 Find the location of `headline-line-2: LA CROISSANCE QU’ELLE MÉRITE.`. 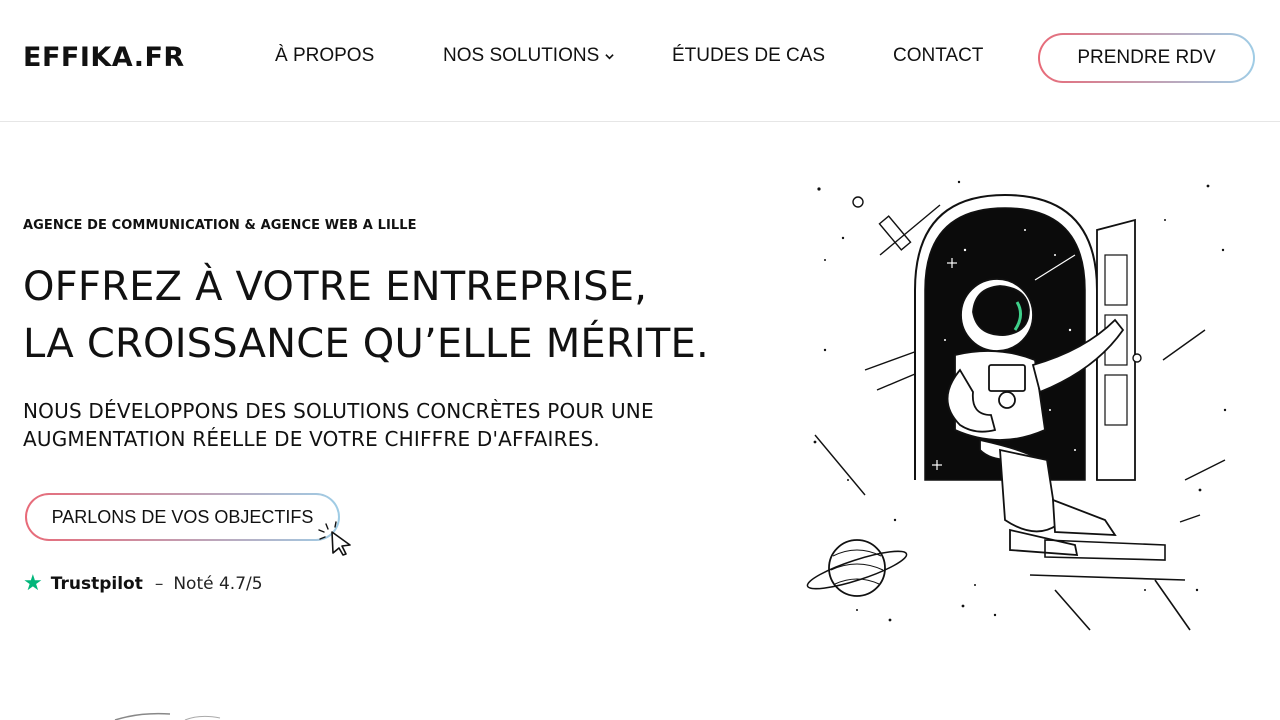

headline-line-2: LA CROISSANCE QU’ELLE MÉRITE. is located at coordinates (366, 344).